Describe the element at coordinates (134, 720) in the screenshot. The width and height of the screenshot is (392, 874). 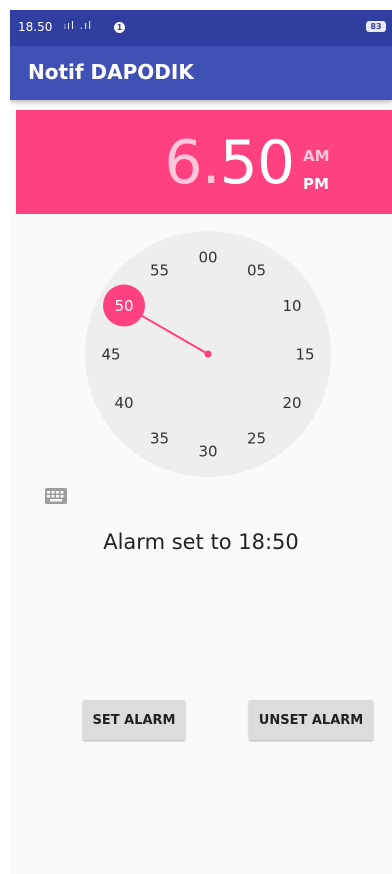
I see `set-alarm-button: SET ALARM` at that location.